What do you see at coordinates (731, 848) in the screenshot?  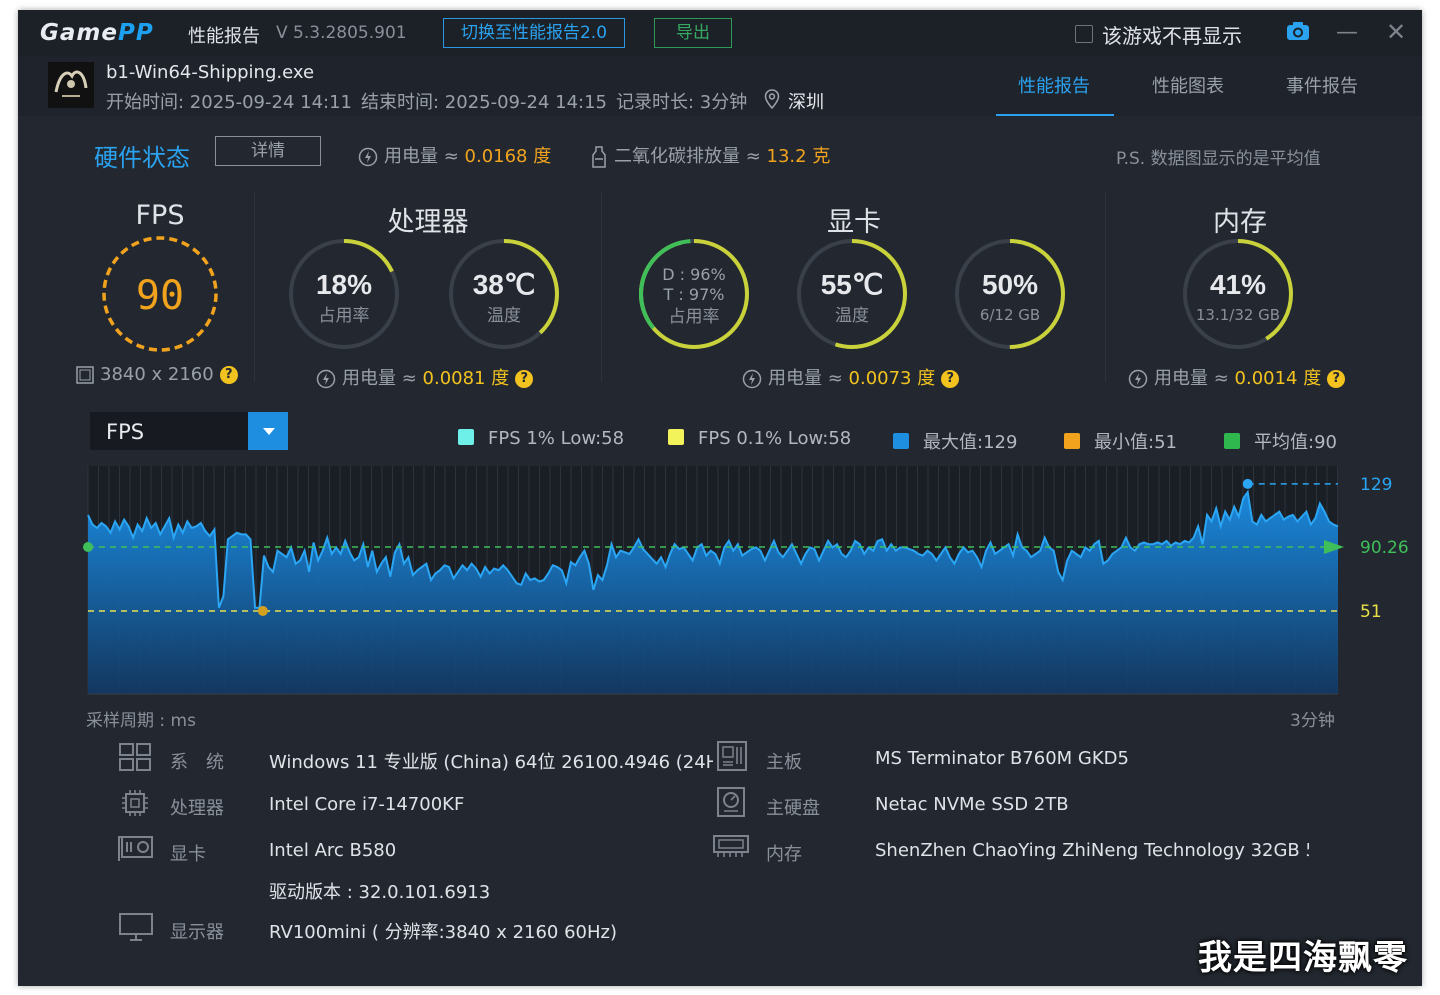 I see `memory-module-icon` at bounding box center [731, 848].